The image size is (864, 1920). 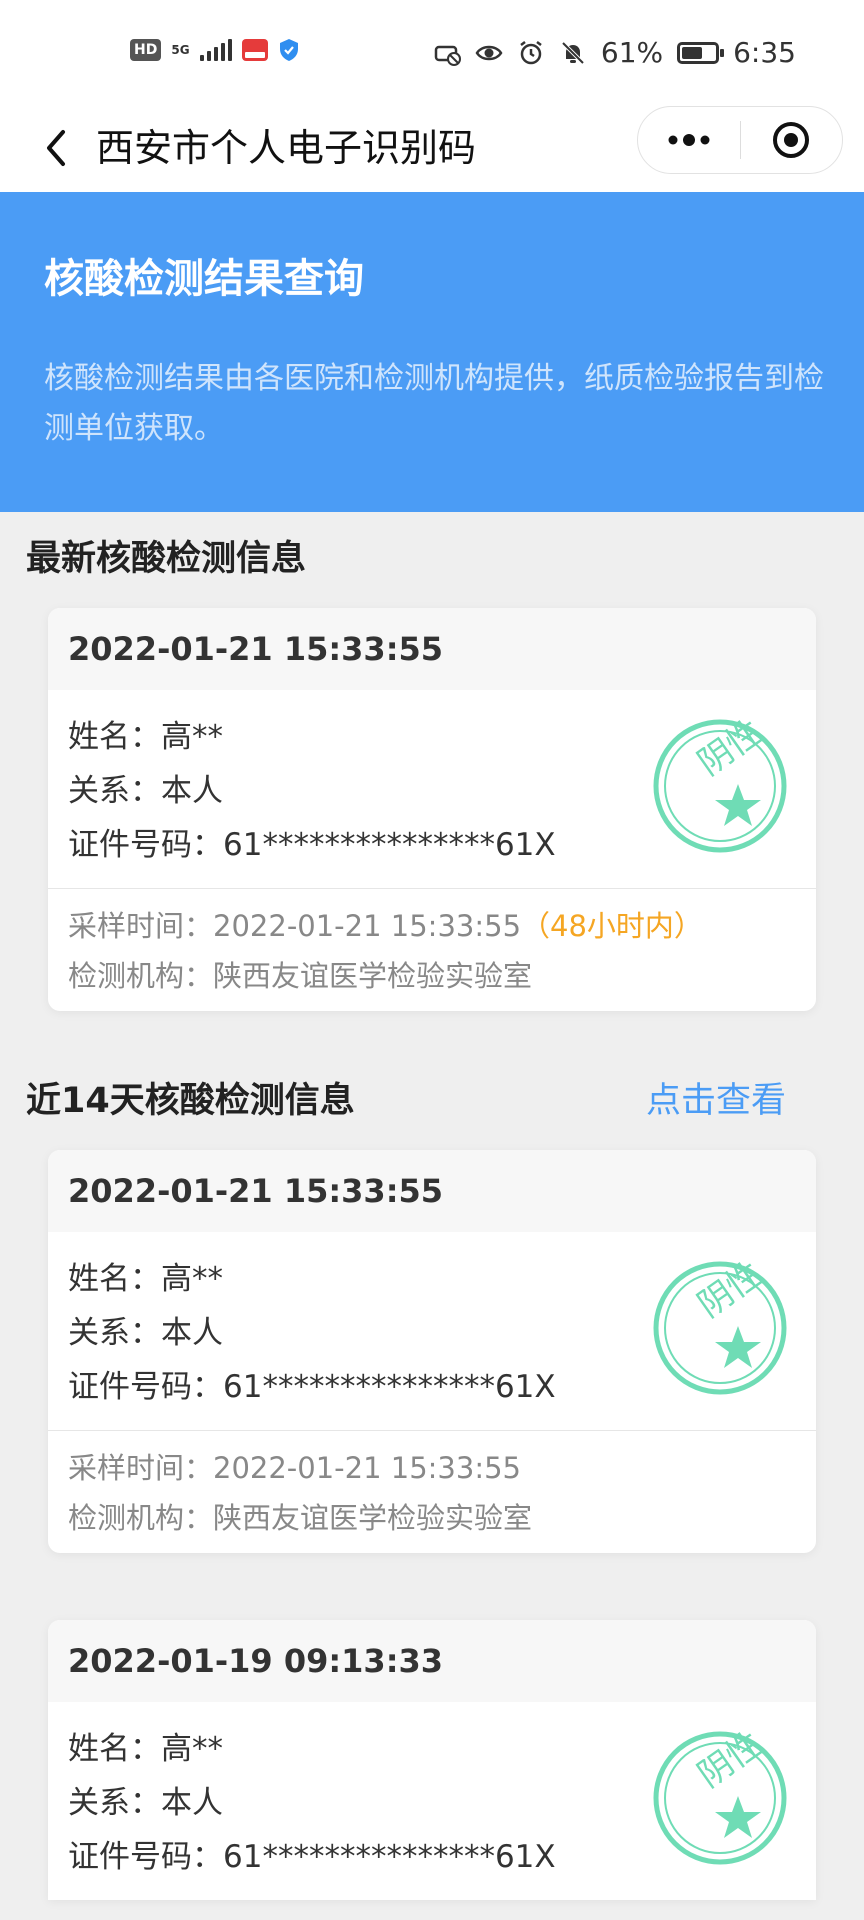 I want to click on test-datetime: 2022-01-19 09:13:33, so click(x=432, y=1661).